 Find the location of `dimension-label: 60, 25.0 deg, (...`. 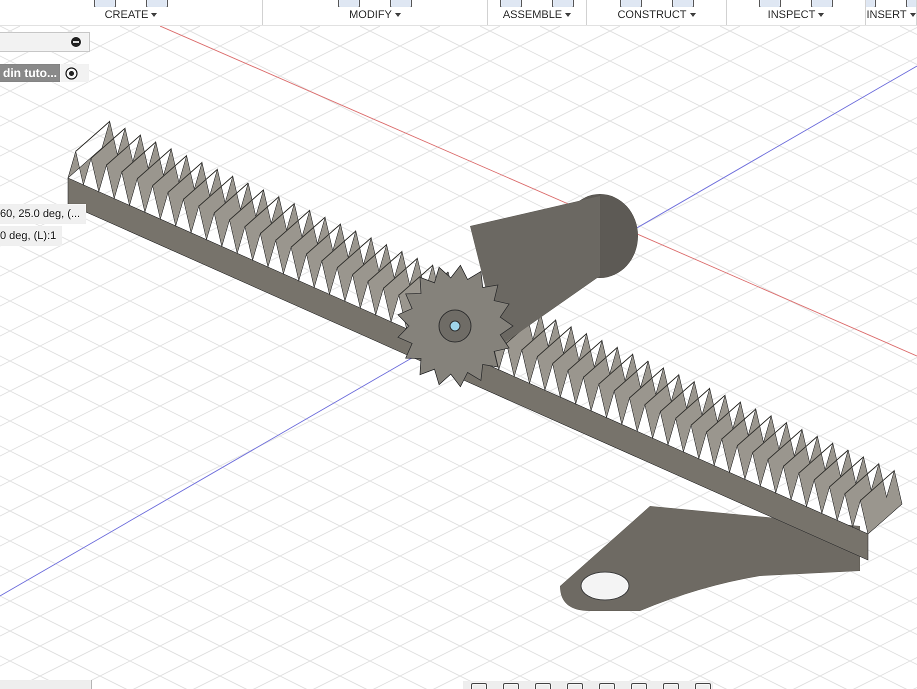

dimension-label: 60, 25.0 deg, (... is located at coordinates (43, 214).